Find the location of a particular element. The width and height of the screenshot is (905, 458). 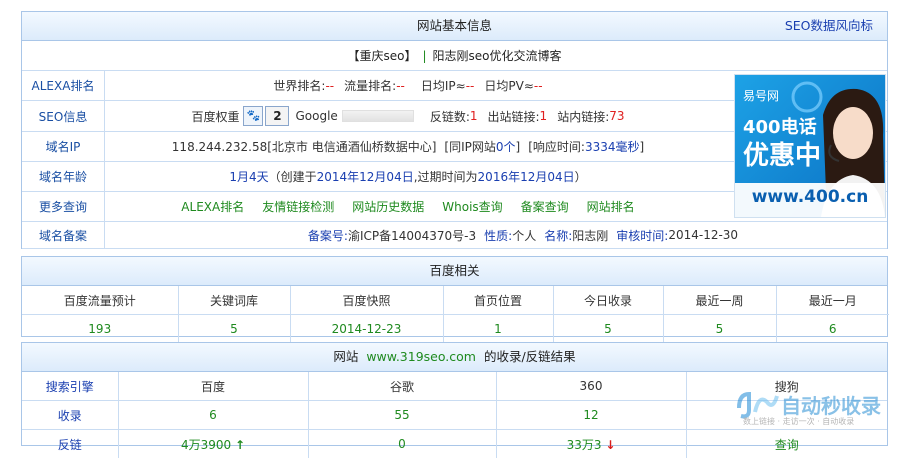

outlinks-label: 出站链接: is located at coordinates (514, 116).